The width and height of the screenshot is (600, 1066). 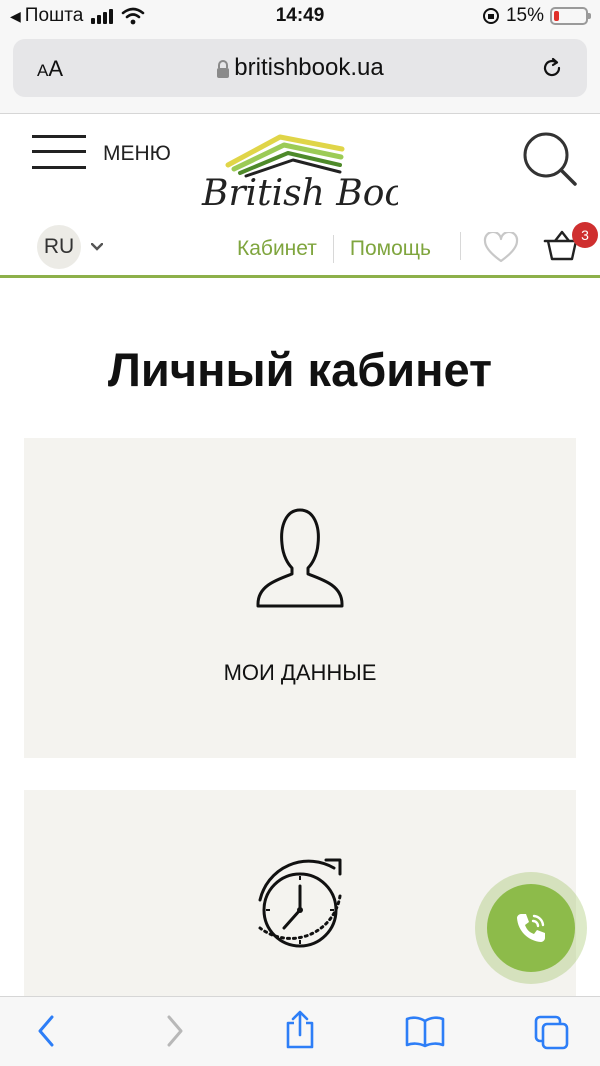 I want to click on site-logo: British Book, so click(x=298, y=169).